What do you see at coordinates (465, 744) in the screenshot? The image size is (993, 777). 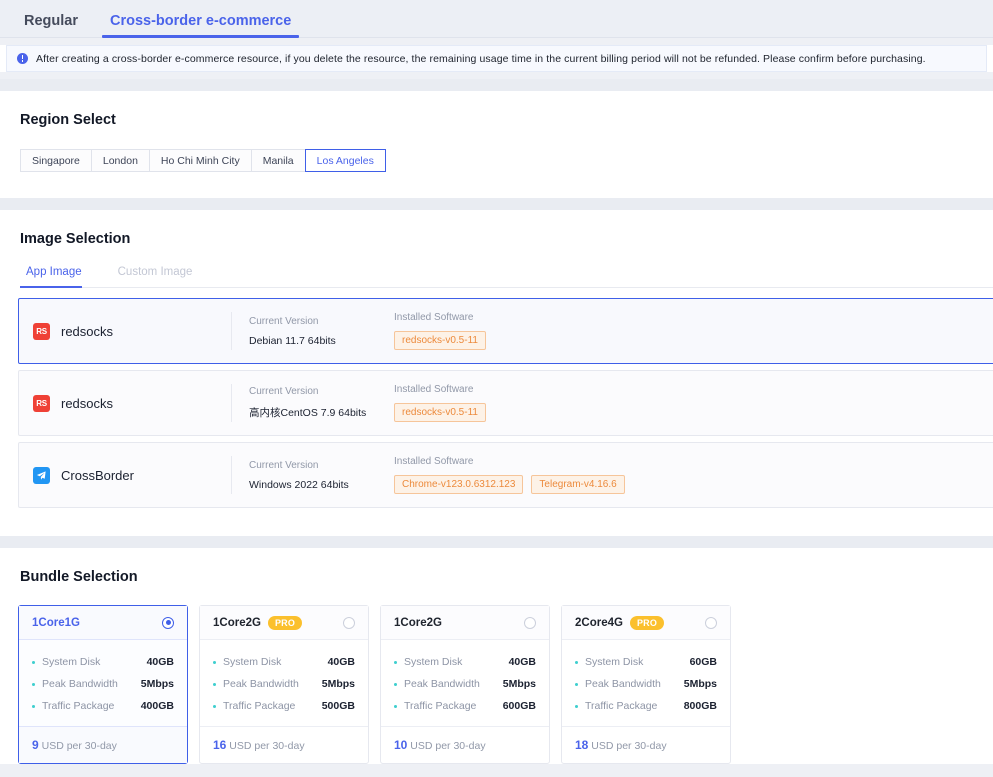 I see `bundle-price-row: 10 USD per 30-day` at bounding box center [465, 744].